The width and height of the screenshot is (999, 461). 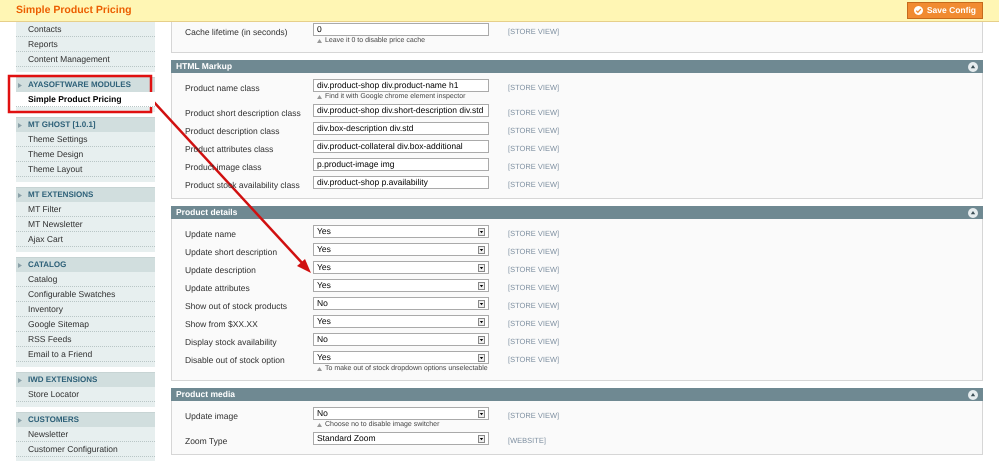 What do you see at coordinates (401, 164) in the screenshot?
I see `input-field: p.product-image img` at bounding box center [401, 164].